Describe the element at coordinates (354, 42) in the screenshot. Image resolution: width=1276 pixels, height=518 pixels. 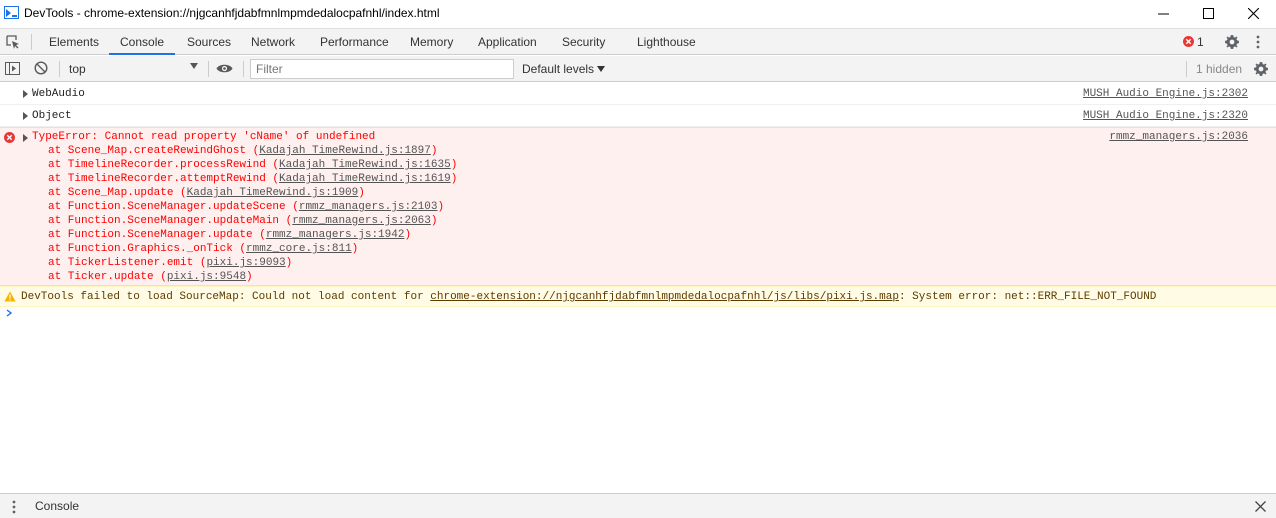
I see `tab-performance: Performance` at that location.